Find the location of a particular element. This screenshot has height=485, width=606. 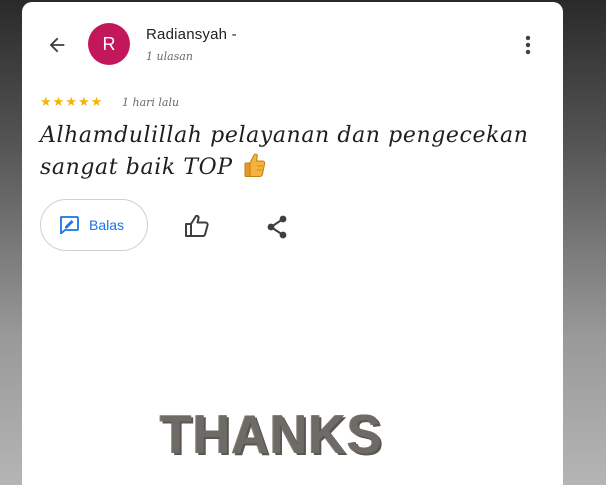

avatar: R is located at coordinates (109, 44).